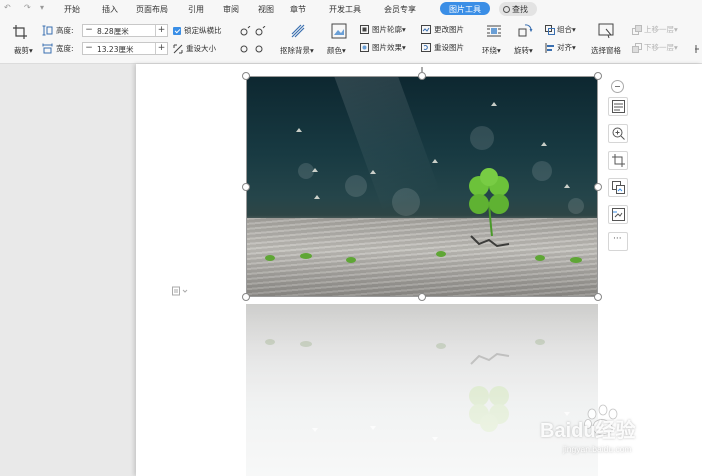  Describe the element at coordinates (506, 9) in the screenshot. I see `search-icon` at that location.